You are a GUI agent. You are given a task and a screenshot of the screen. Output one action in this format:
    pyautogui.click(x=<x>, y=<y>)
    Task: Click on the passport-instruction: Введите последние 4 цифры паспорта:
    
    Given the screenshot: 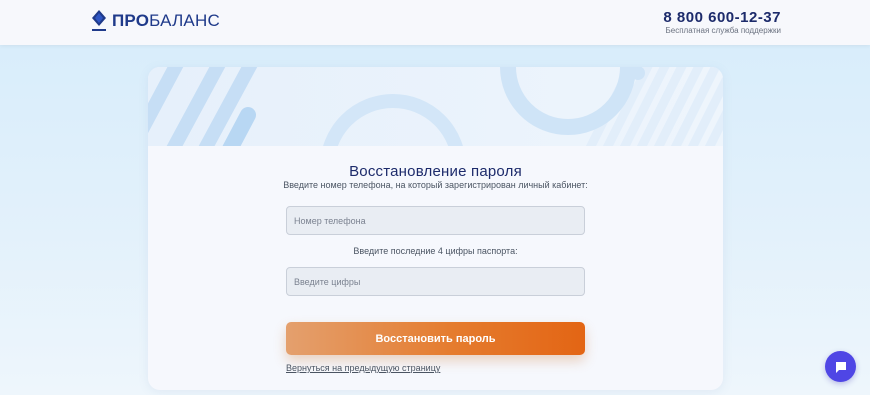 What is the action you would take?
    pyautogui.click(x=435, y=251)
    